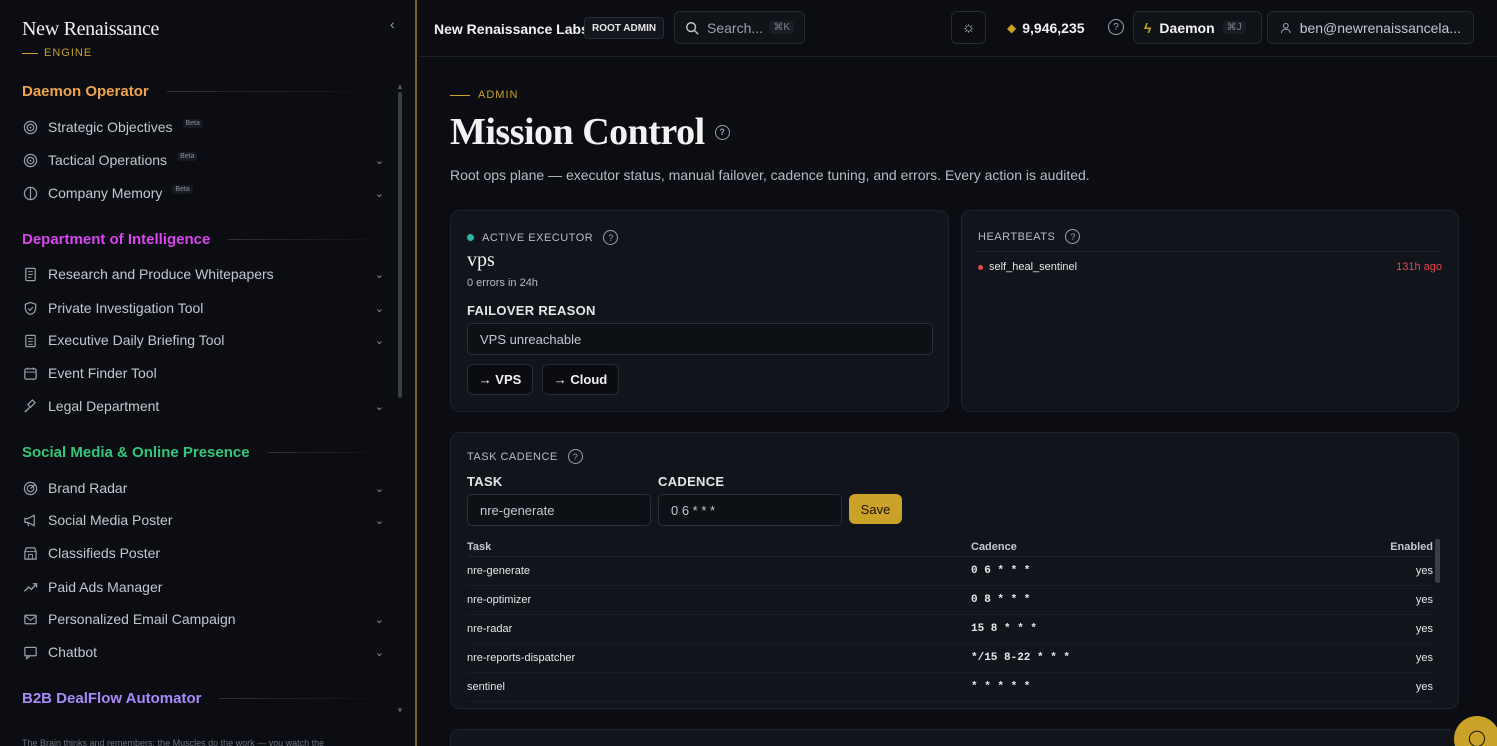 This screenshot has height=746, width=1497. What do you see at coordinates (392, 24) in the screenshot?
I see `collapse-sidebar-icon: ‹` at bounding box center [392, 24].